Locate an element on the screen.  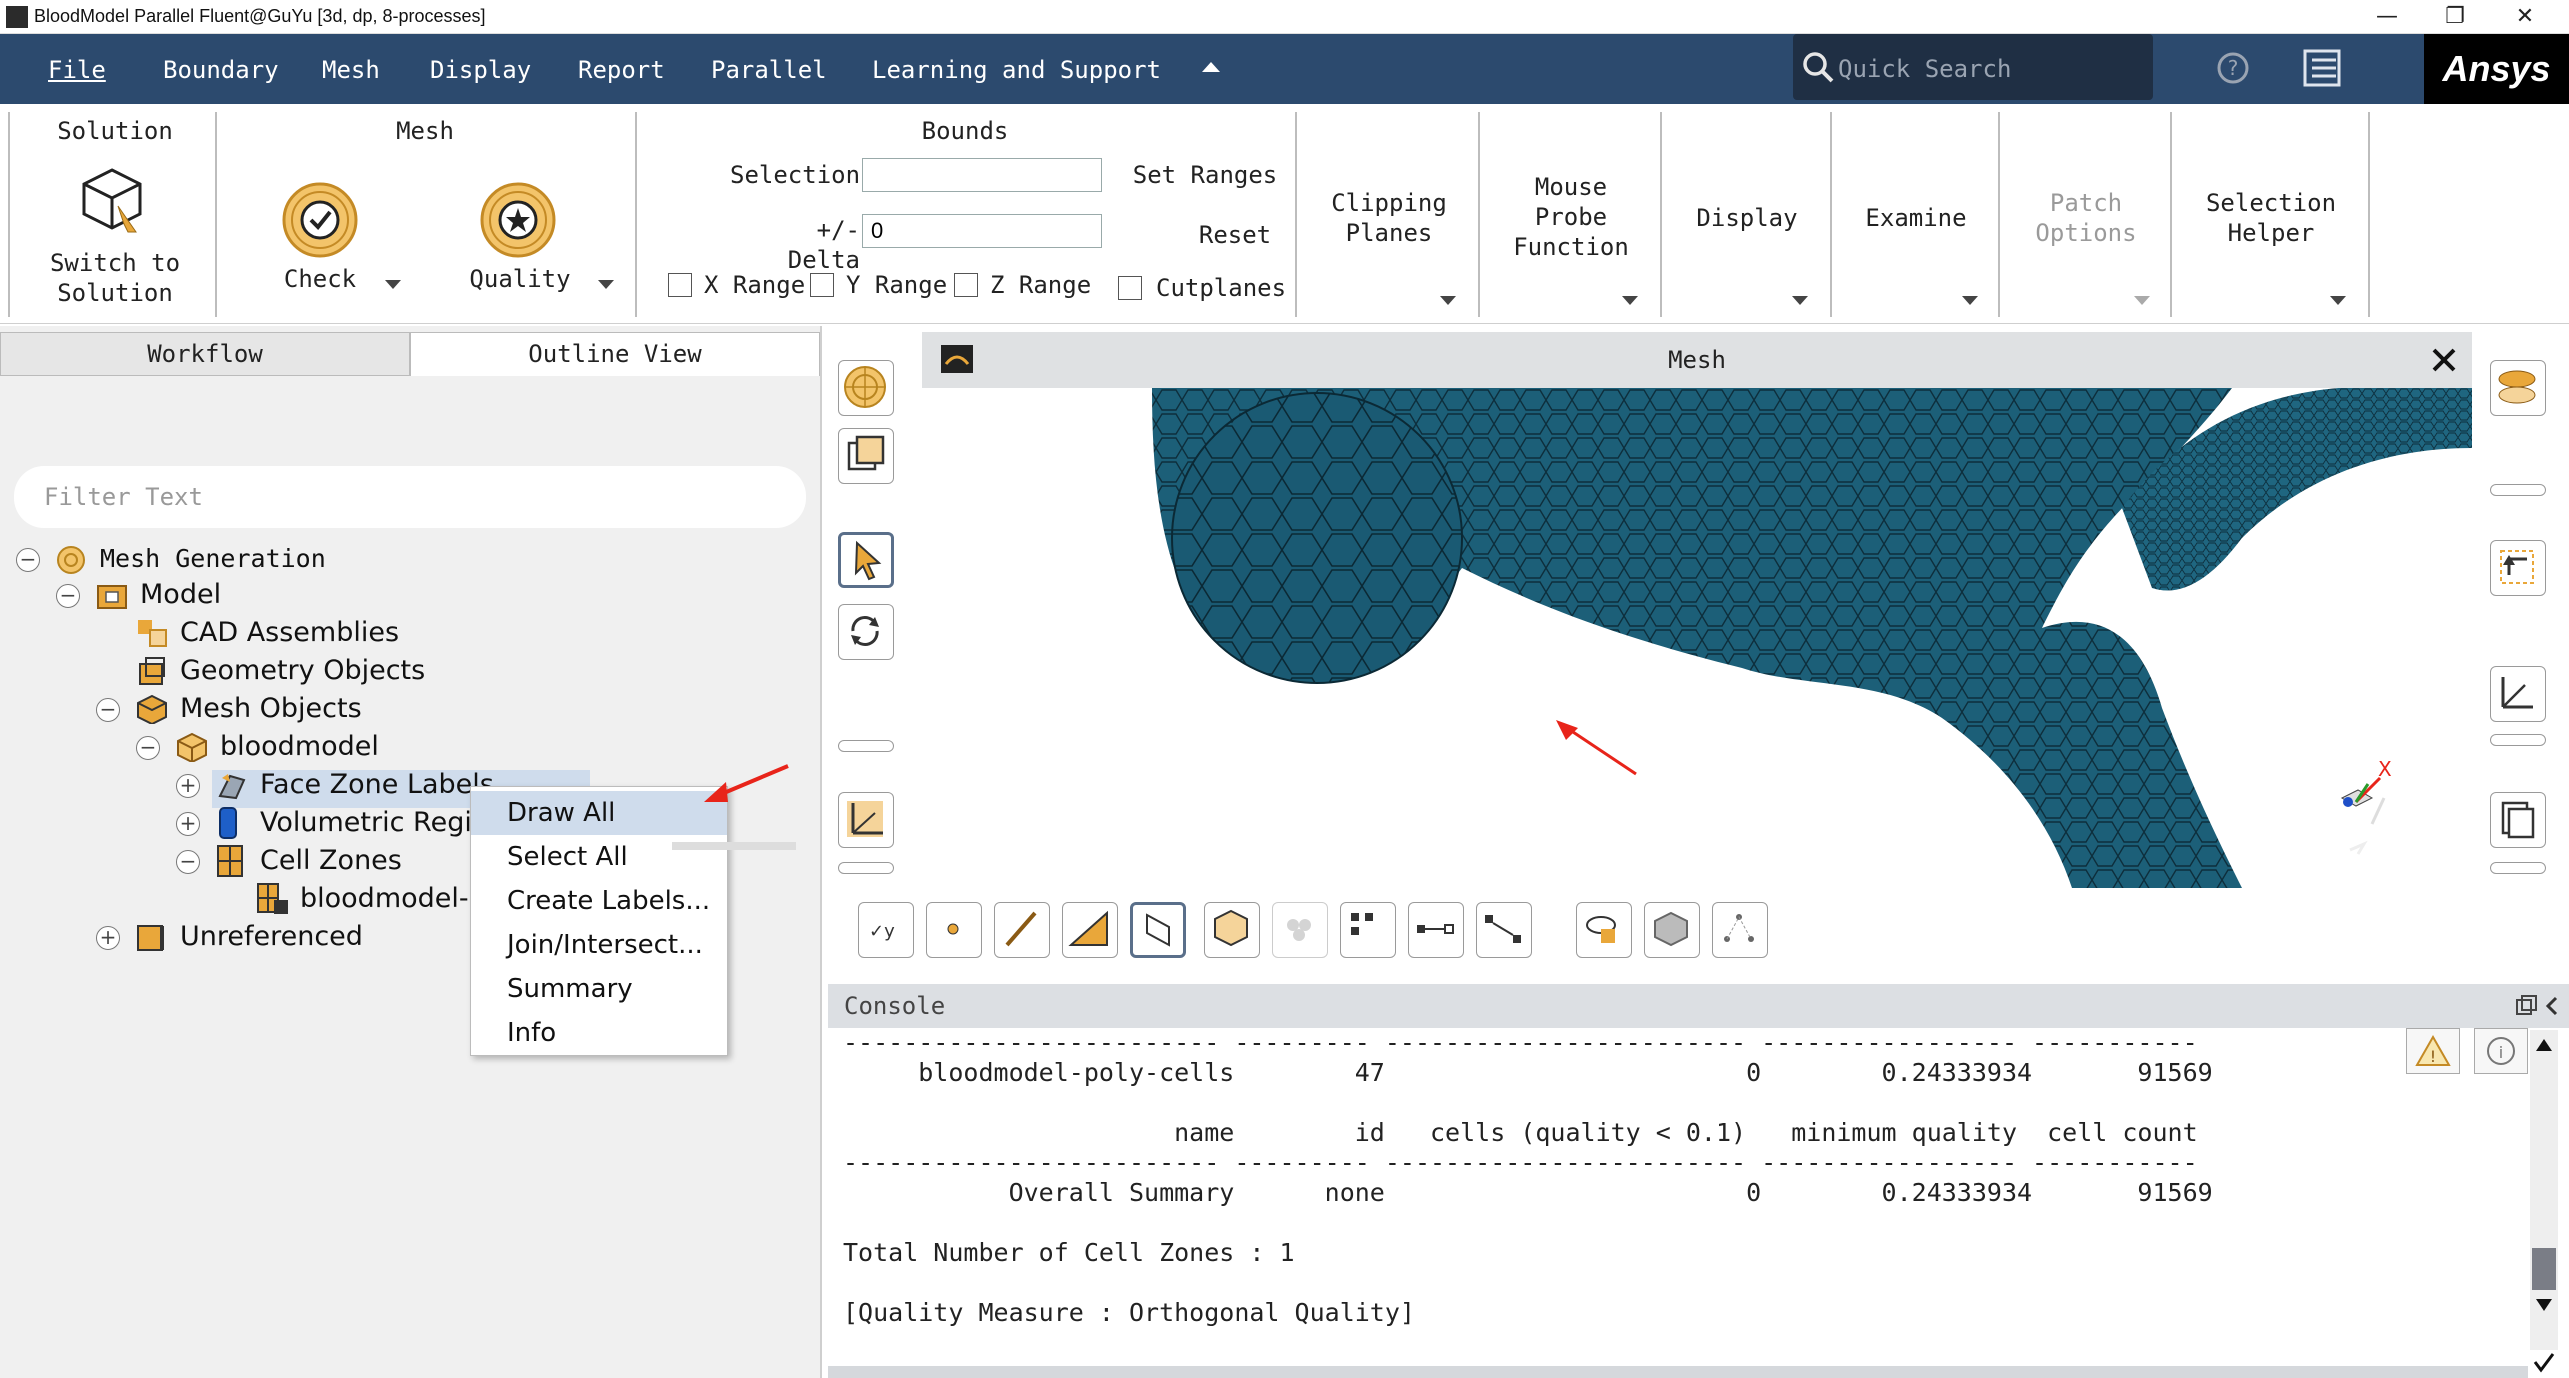
tab-outline-view: Outline View is located at coordinates (615, 354).